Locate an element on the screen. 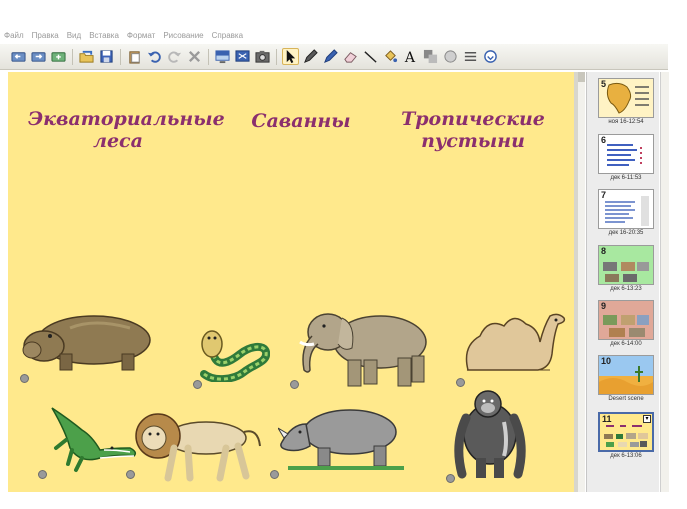 This screenshot has height=509, width=687. save-icon is located at coordinates (106, 56).